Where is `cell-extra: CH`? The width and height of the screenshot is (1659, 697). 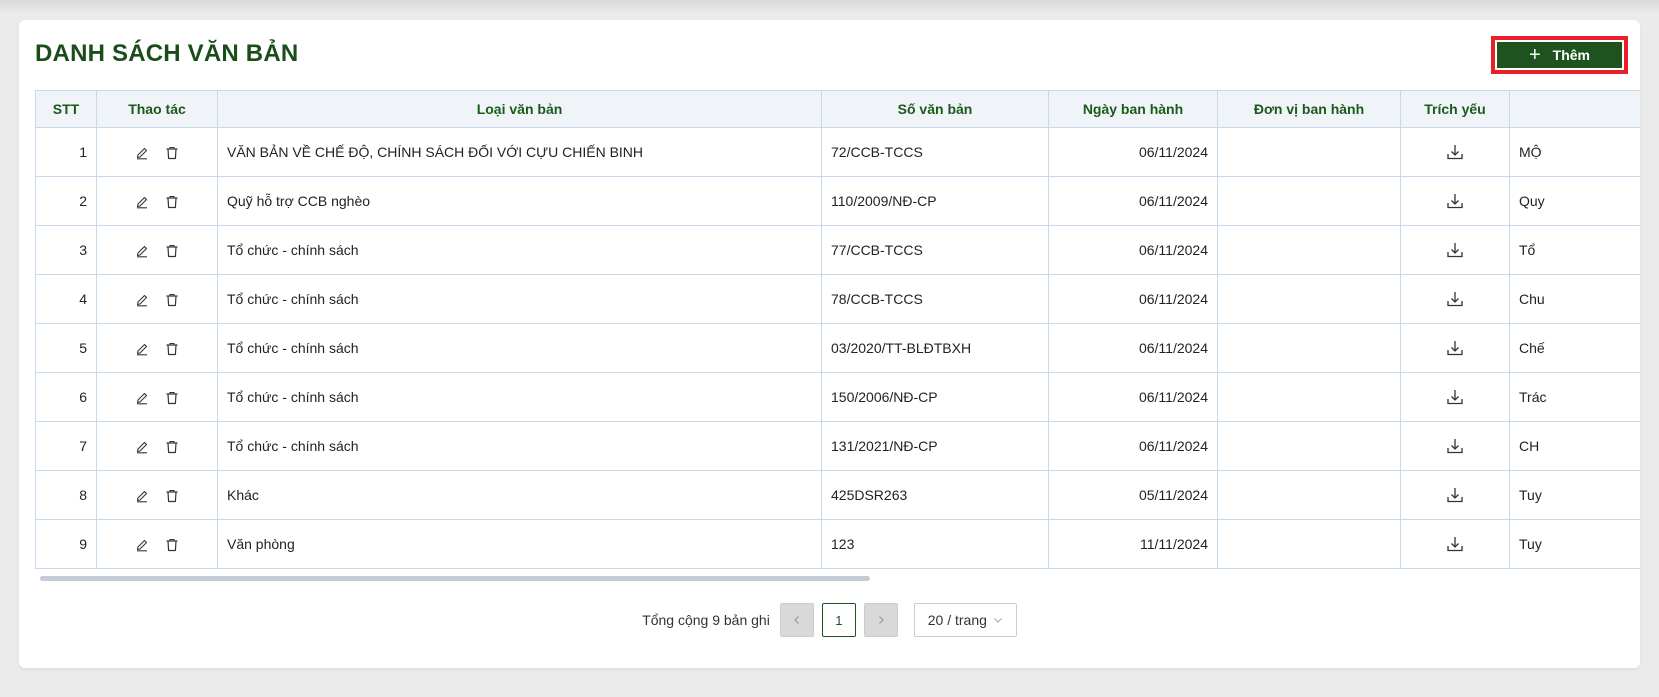 cell-extra: CH is located at coordinates (1574, 446).